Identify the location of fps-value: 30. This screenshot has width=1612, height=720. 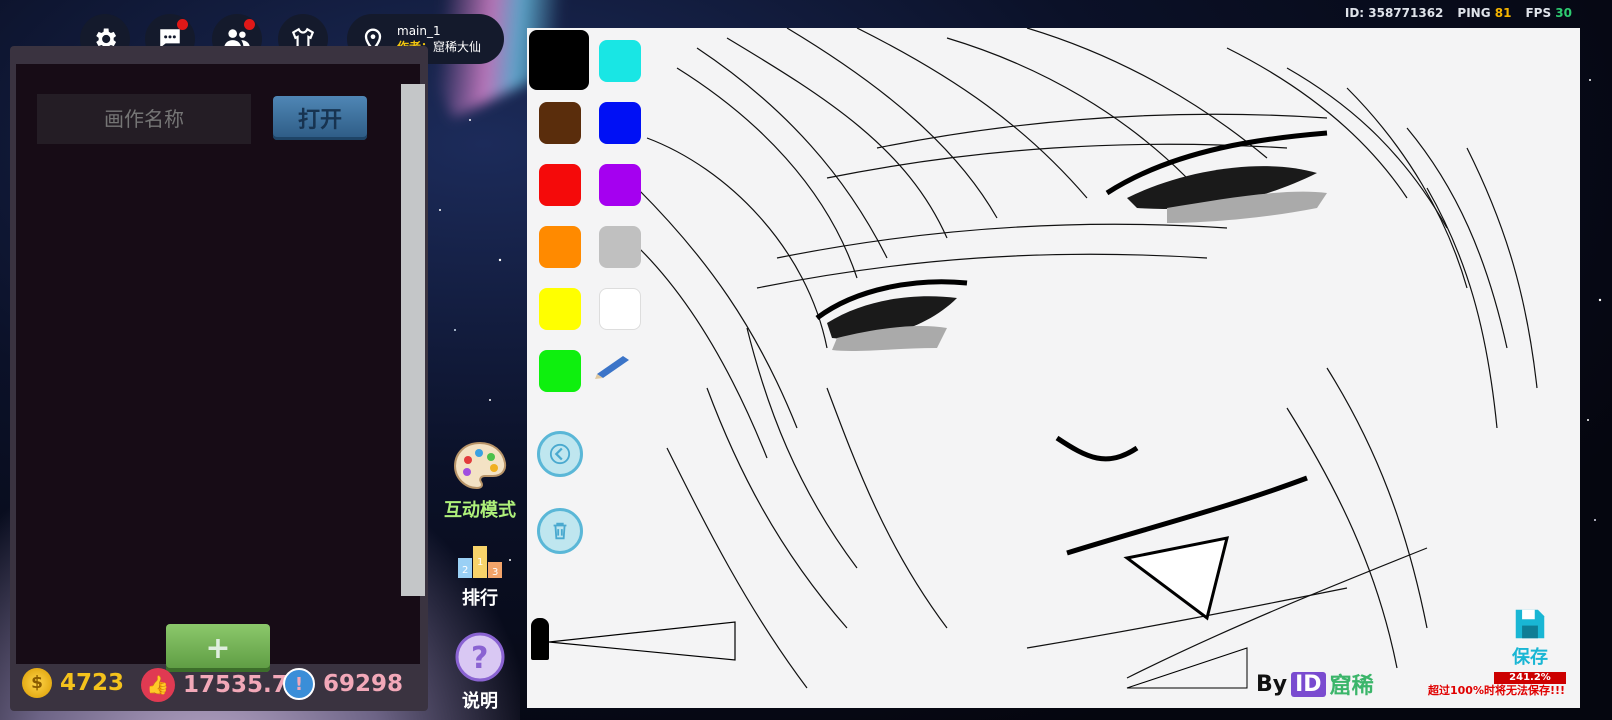
(1563, 13).